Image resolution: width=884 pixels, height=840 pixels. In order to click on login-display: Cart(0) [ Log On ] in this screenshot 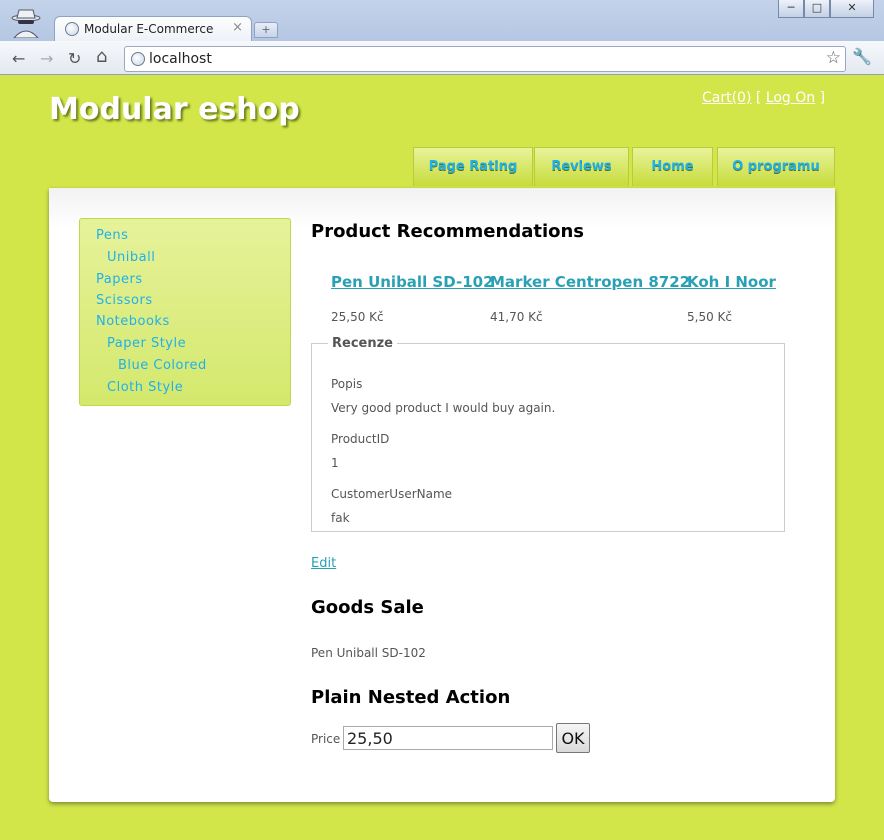, I will do `click(763, 98)`.